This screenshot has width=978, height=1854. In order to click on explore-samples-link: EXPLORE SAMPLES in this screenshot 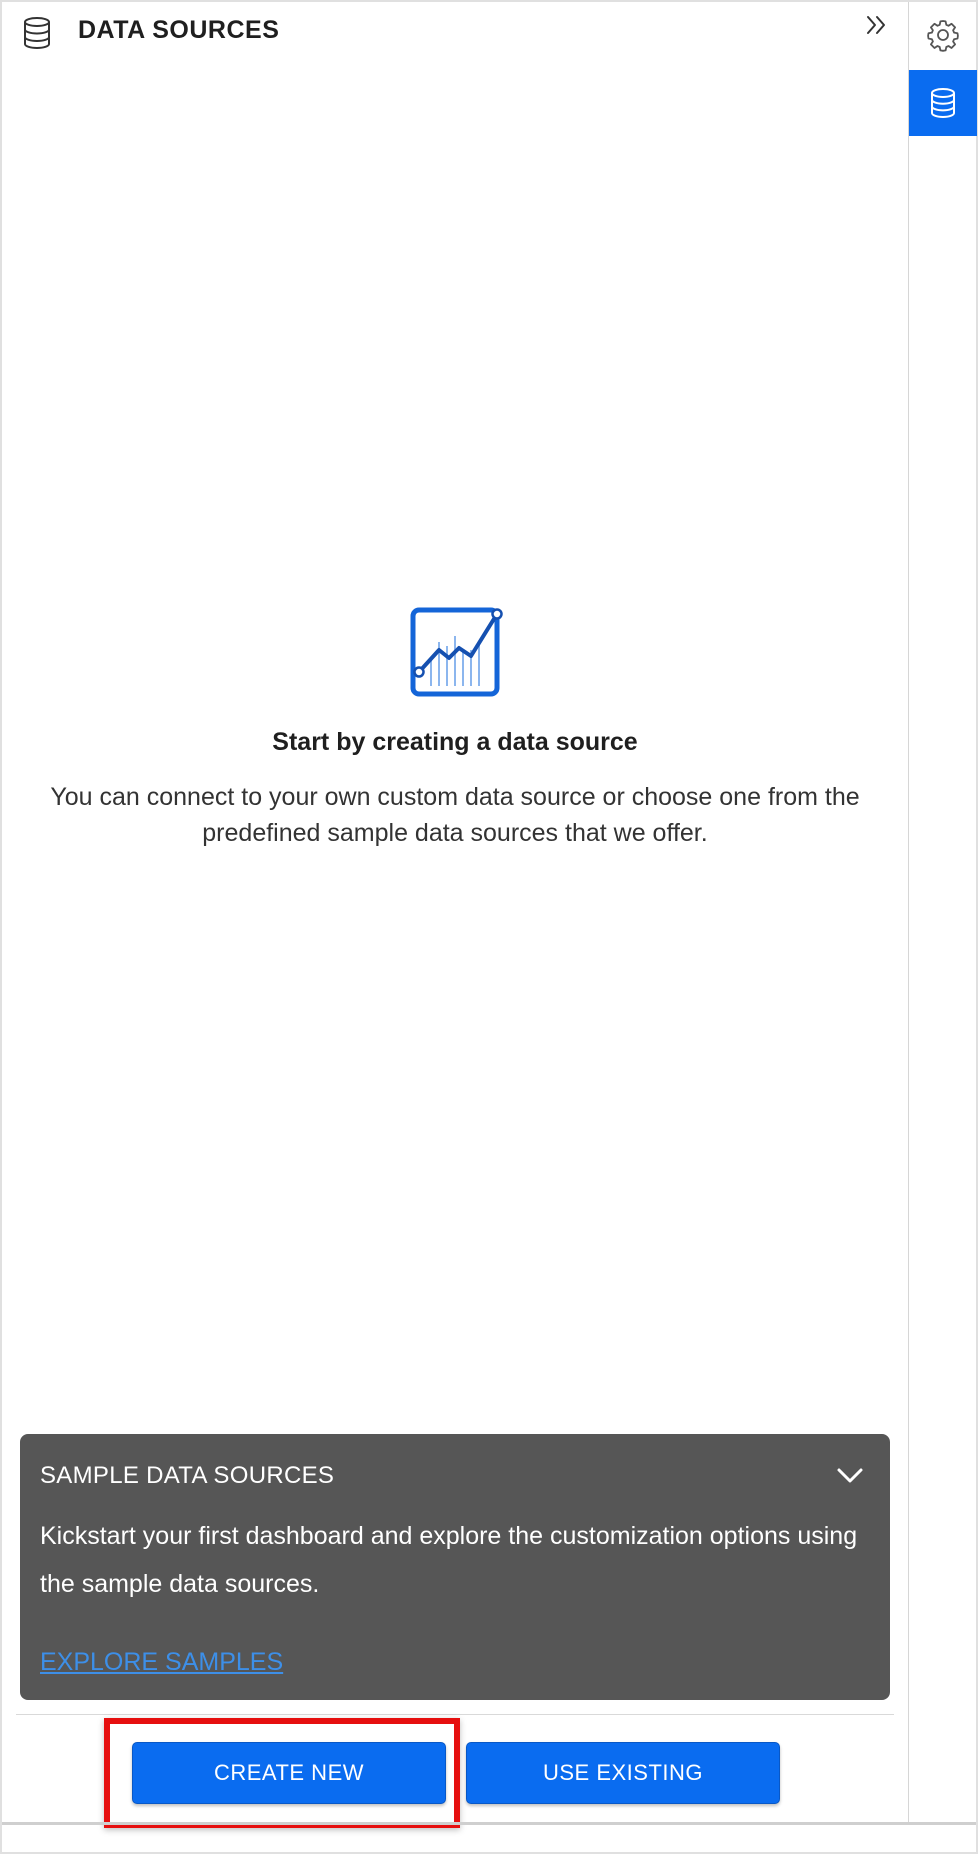, I will do `click(161, 1662)`.